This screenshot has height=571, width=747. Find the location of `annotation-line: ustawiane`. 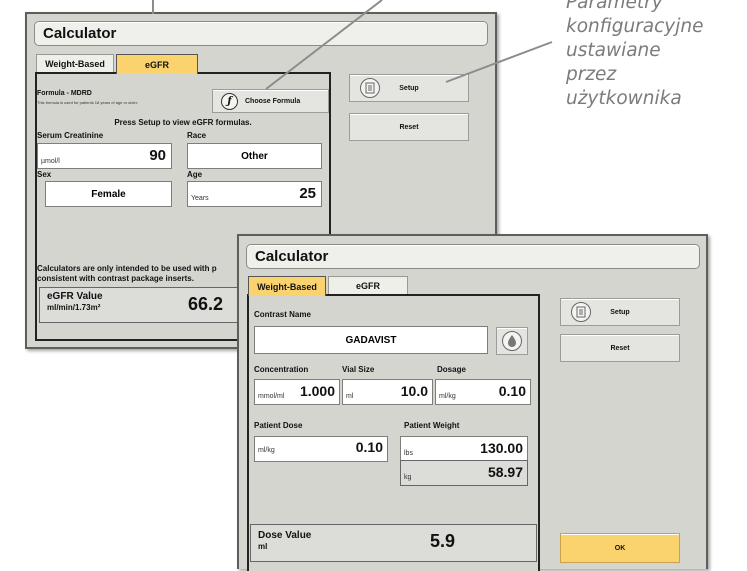

annotation-line: ustawiane is located at coordinates (613, 50).